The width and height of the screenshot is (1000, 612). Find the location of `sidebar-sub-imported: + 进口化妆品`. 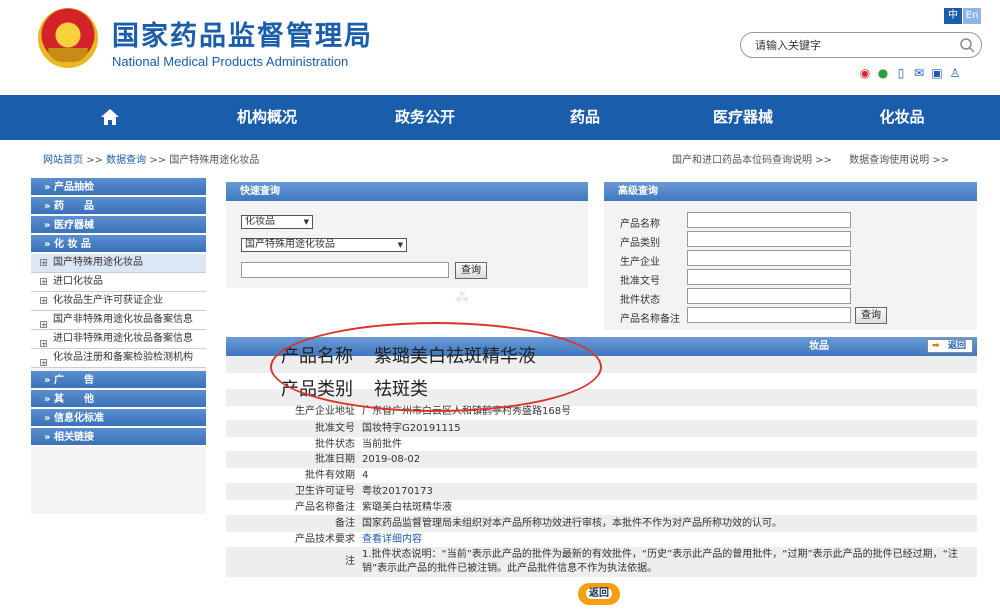

sidebar-sub-imported: + 进口化妆品 is located at coordinates (118, 282).